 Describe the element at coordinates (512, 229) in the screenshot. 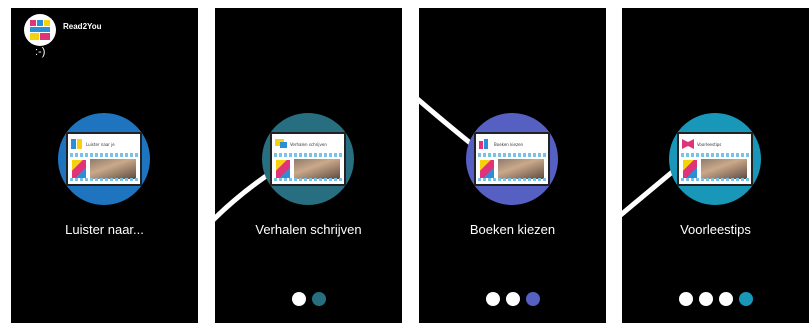

I see `screen-label: Boeken kiezen` at that location.